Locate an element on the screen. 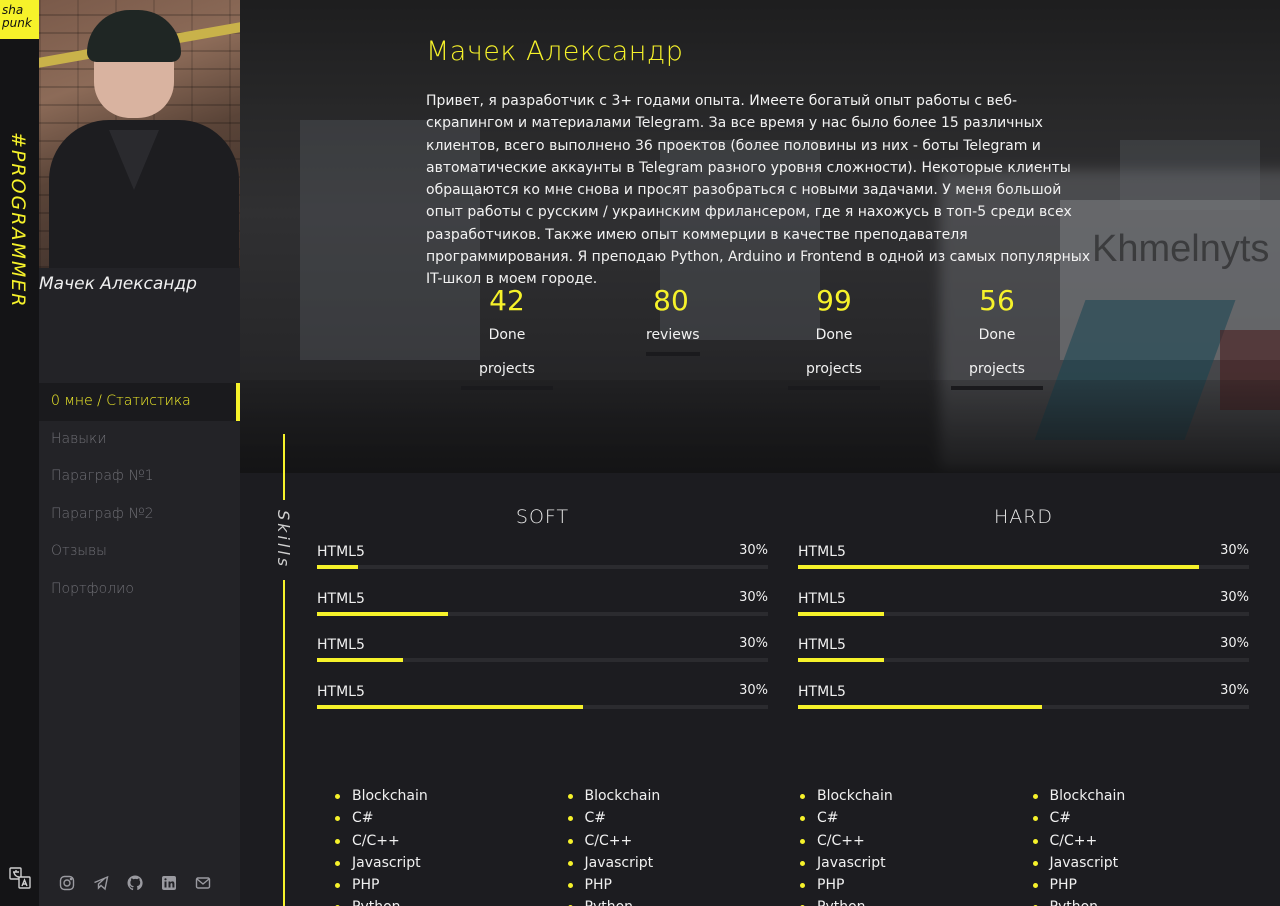 The height and width of the screenshot is (906, 1280). nav-item-paragraph-2: Параграф №2 is located at coordinates (139, 515).